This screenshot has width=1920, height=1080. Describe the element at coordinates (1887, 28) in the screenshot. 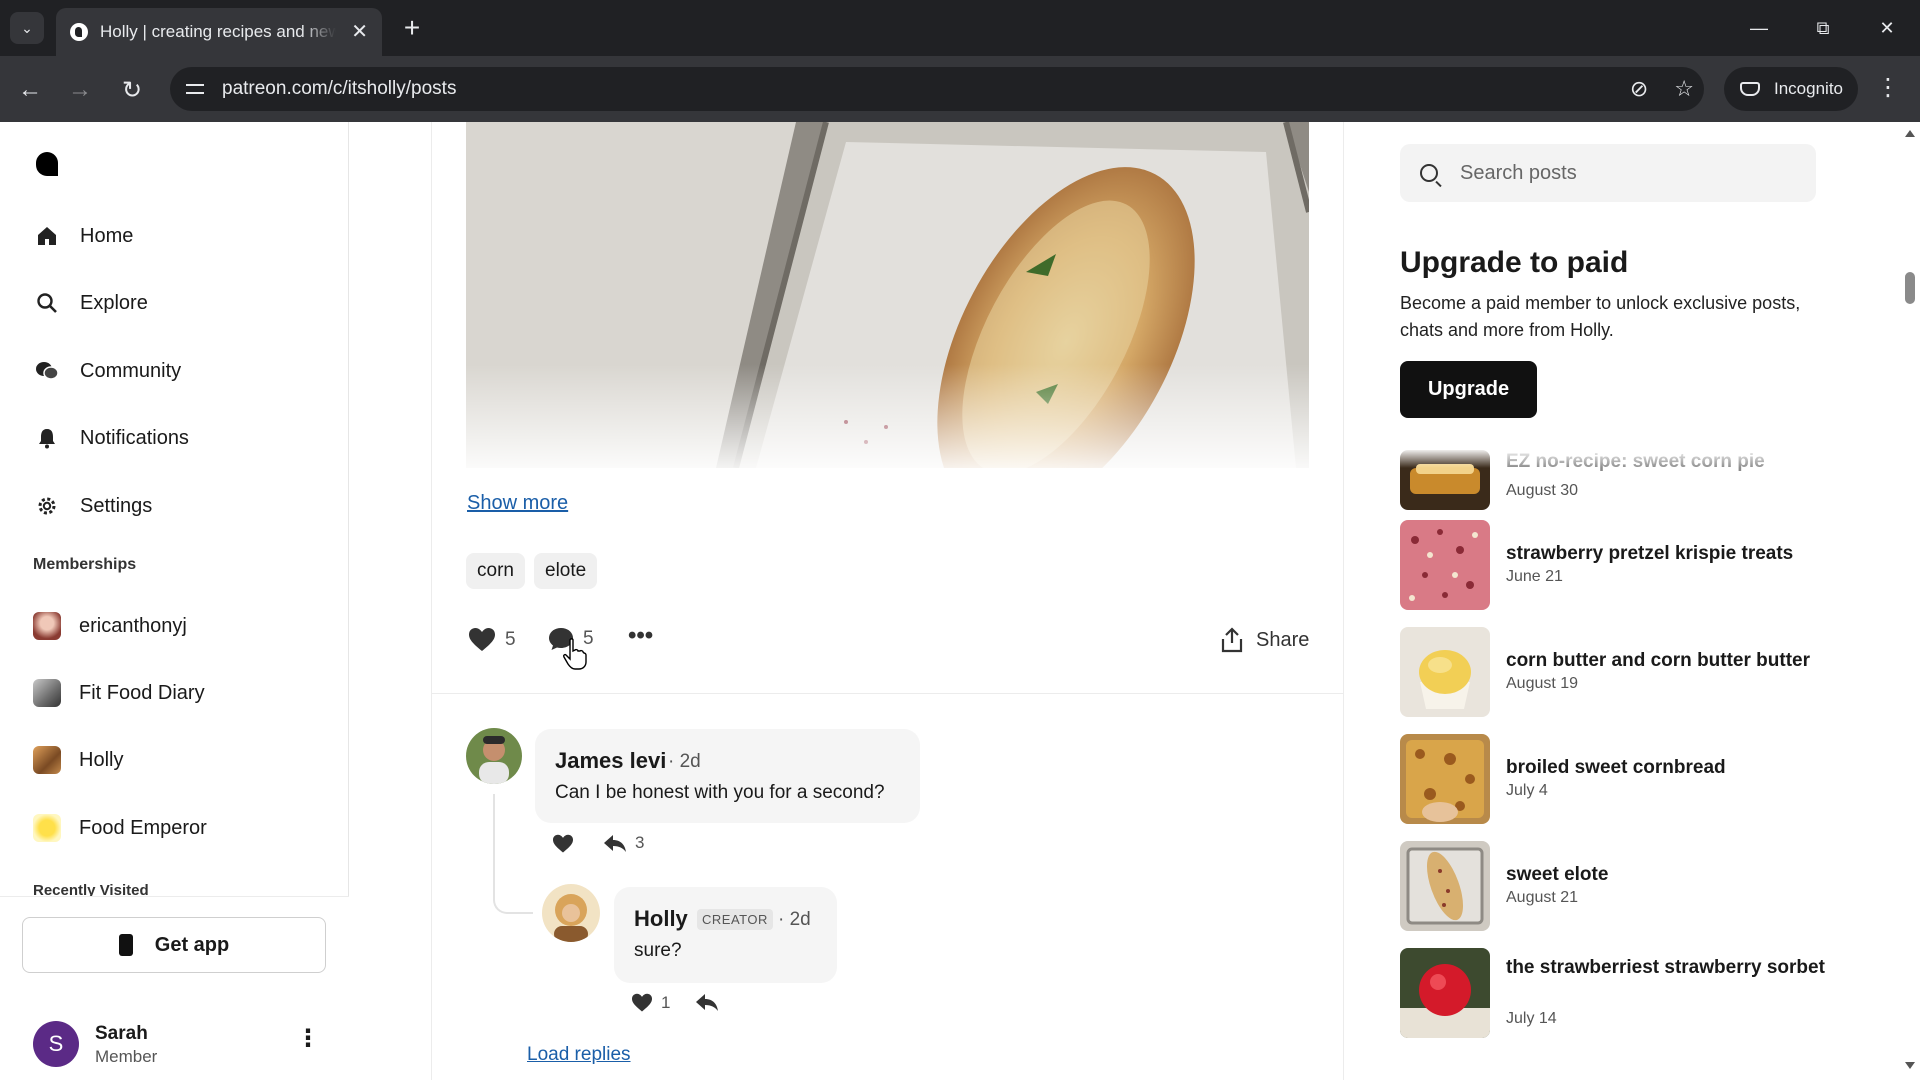

I see `window-close-icon: ✕` at that location.